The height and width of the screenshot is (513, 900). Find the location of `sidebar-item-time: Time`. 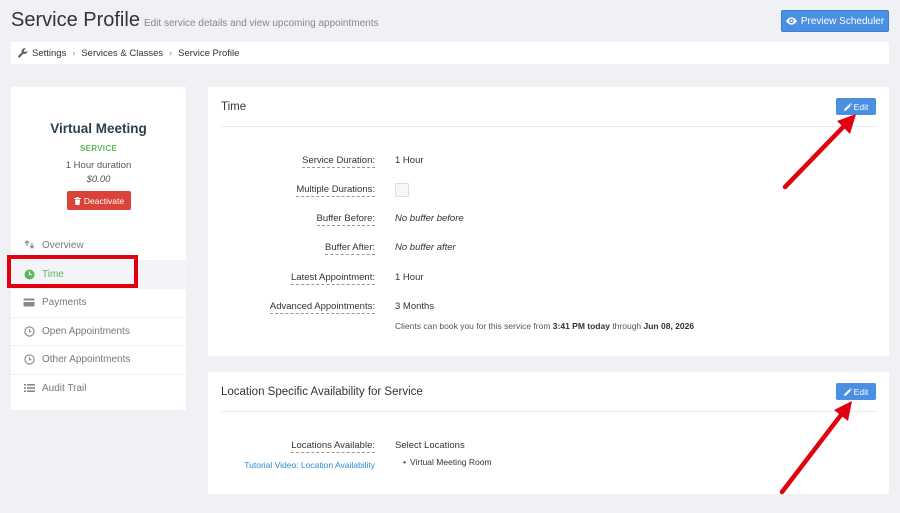

sidebar-item-time: Time is located at coordinates (98, 273).